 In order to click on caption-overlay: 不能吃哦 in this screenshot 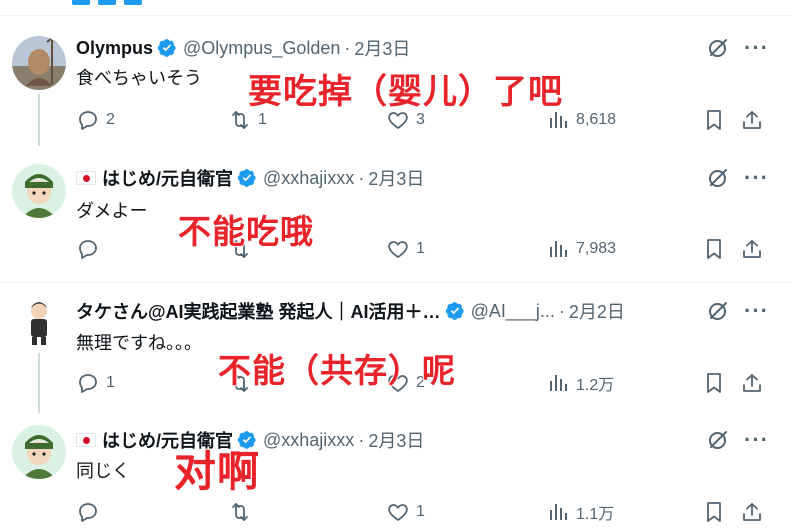, I will do `click(245, 231)`.